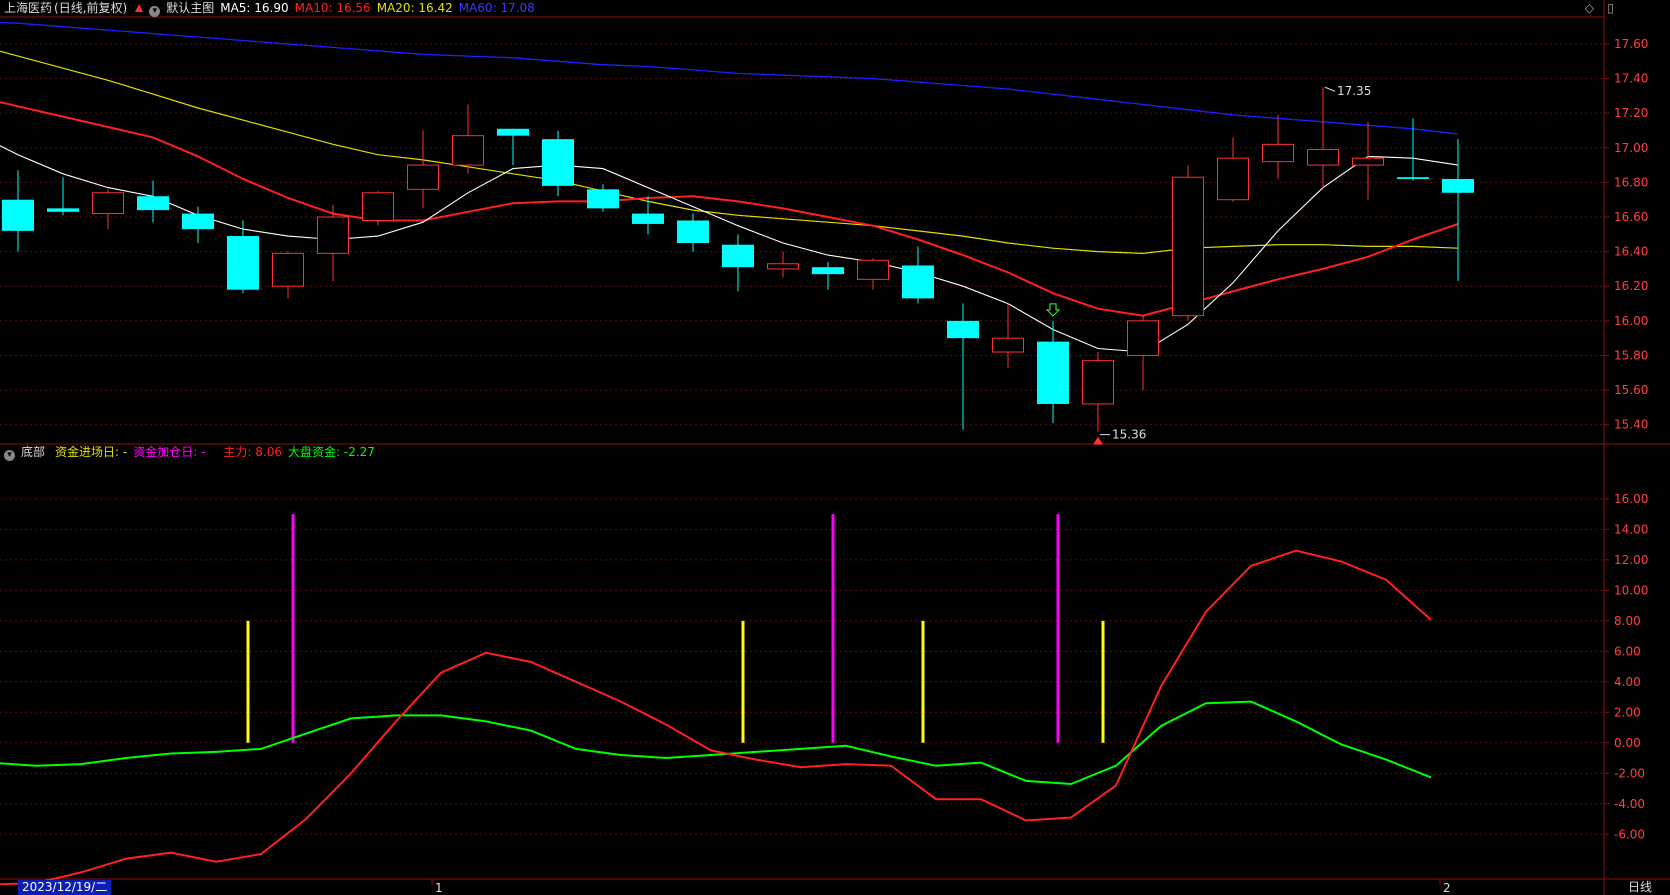 This screenshot has width=1670, height=895. Describe the element at coordinates (1631, 252) in the screenshot. I see `price-tick-label: 16.40` at that location.